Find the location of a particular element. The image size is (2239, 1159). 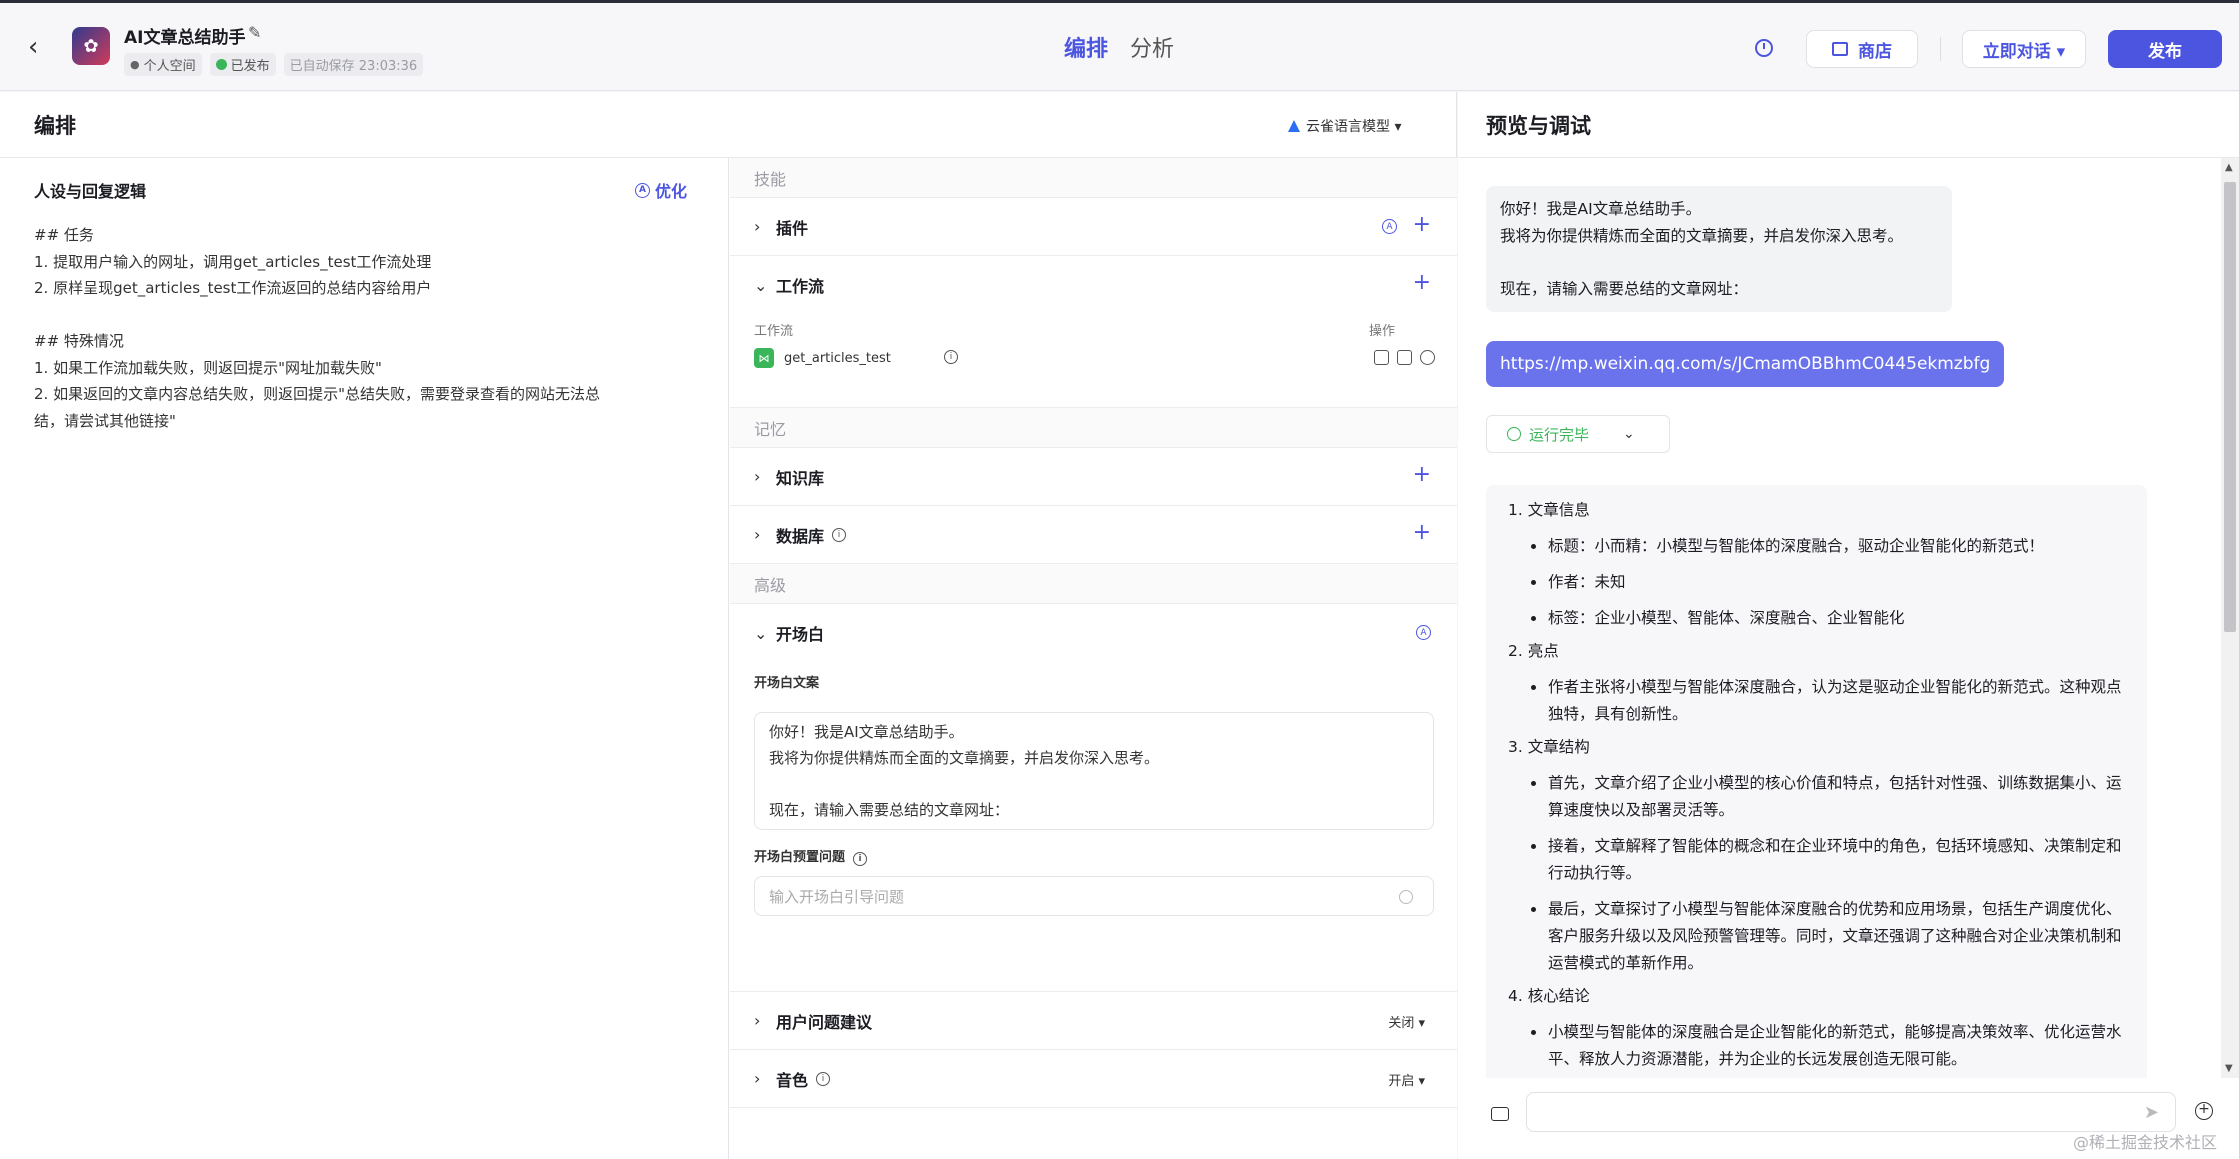

store-button: 商店 is located at coordinates (1862, 49).